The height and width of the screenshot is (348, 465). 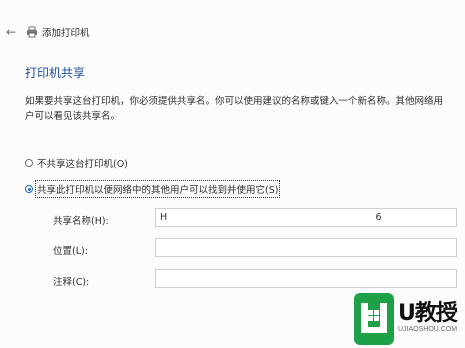 I want to click on no-share-option: 不共享这台打印机(O), so click(x=76, y=163).